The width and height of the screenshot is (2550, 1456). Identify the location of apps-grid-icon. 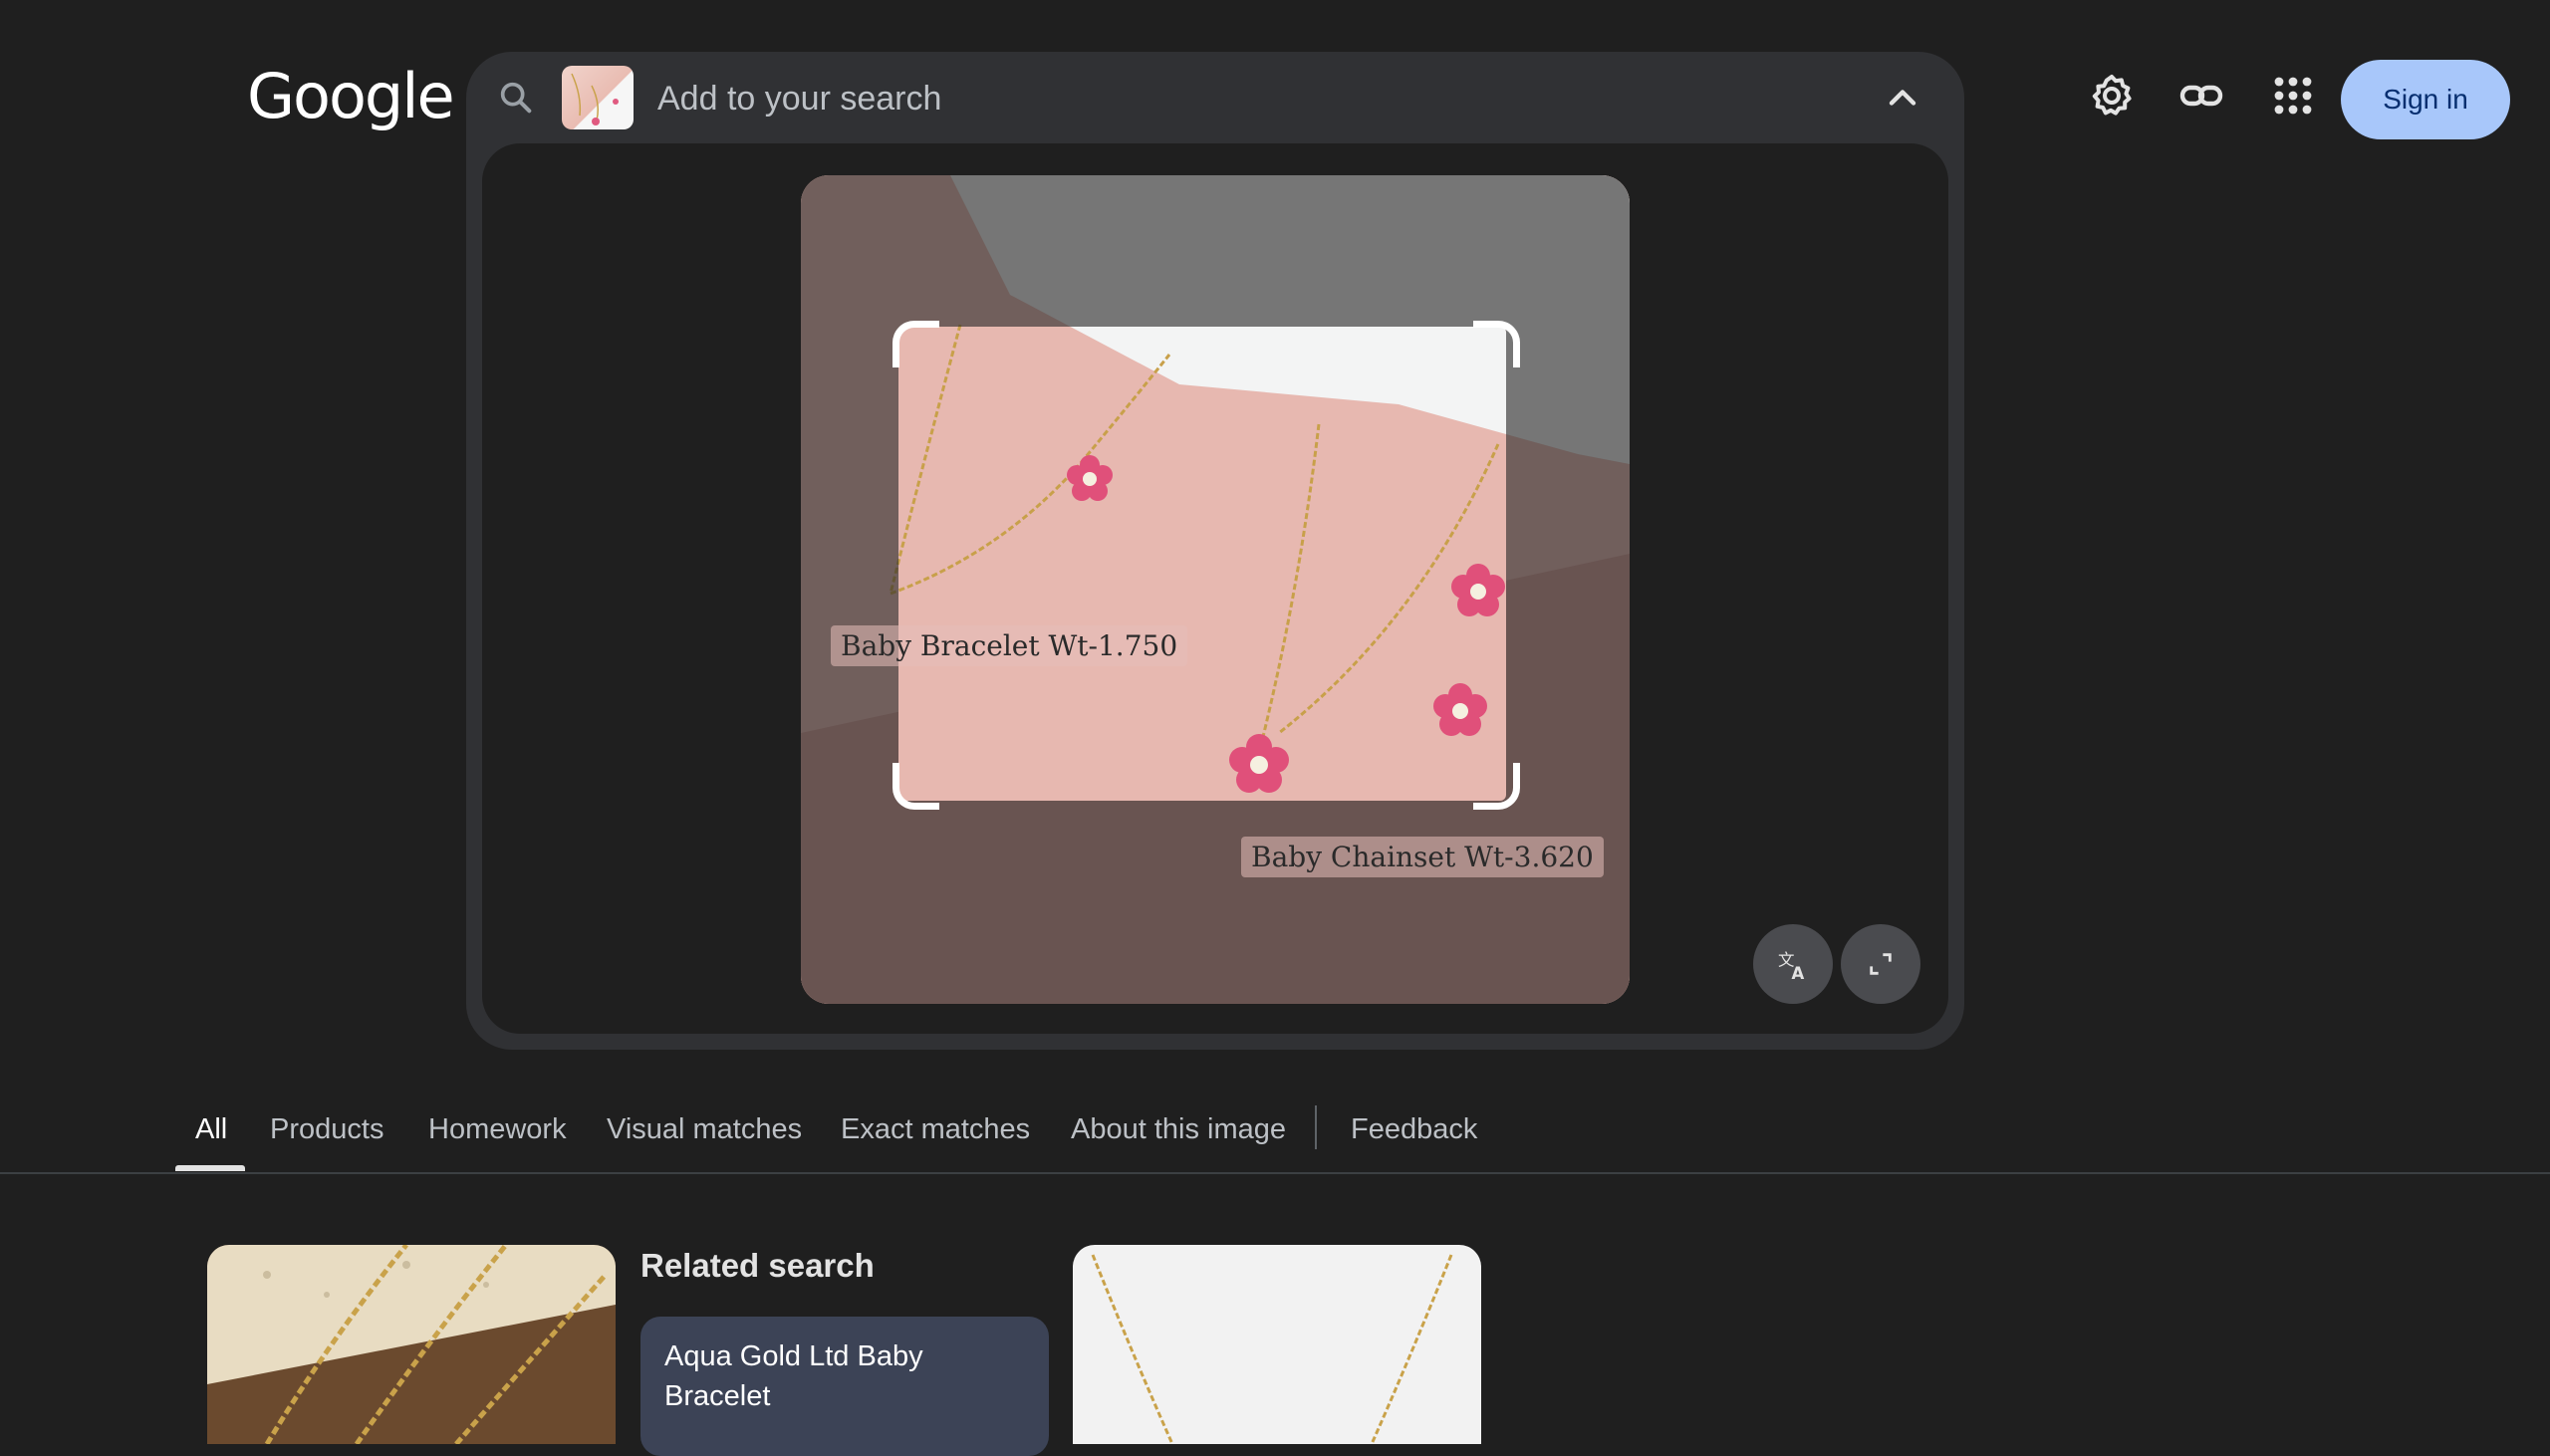
(2293, 96).